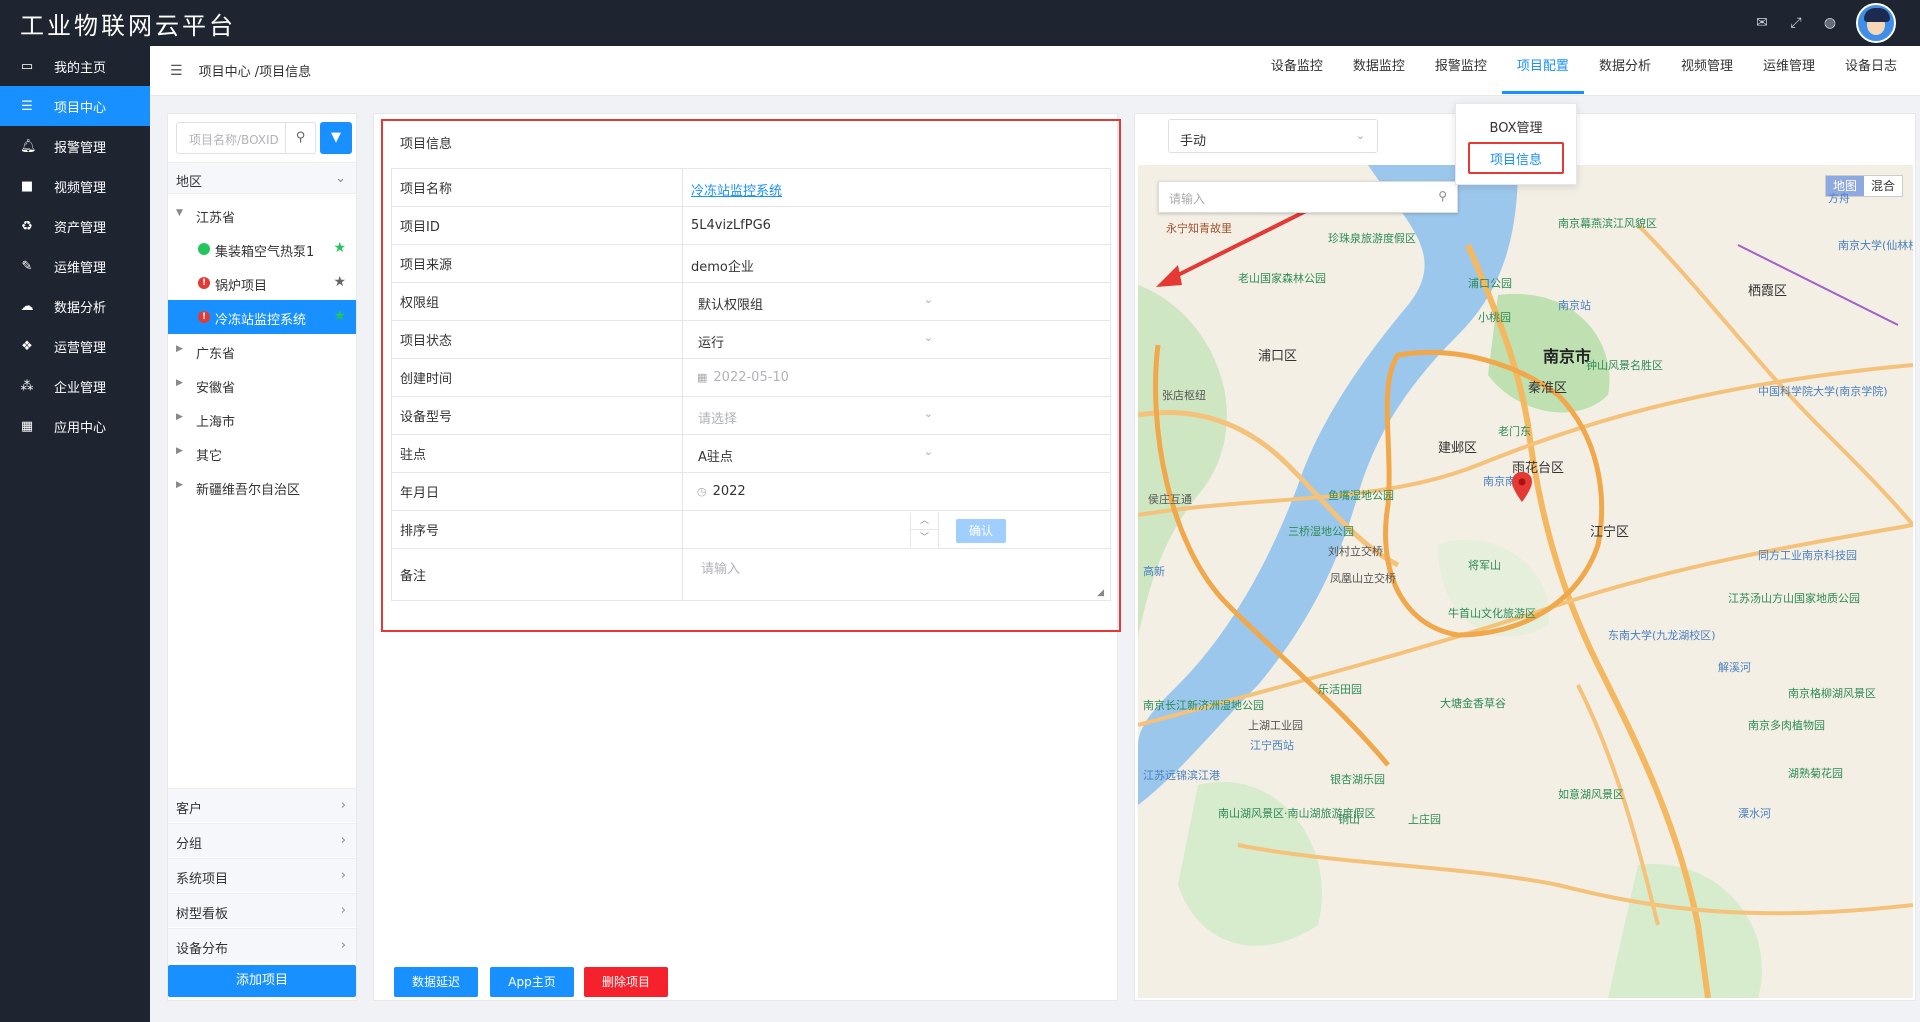 Image resolution: width=1920 pixels, height=1022 pixels. Describe the element at coordinates (816, 301) in the screenshot. I see `permission-group-select: 默认权限组 ⌄` at that location.